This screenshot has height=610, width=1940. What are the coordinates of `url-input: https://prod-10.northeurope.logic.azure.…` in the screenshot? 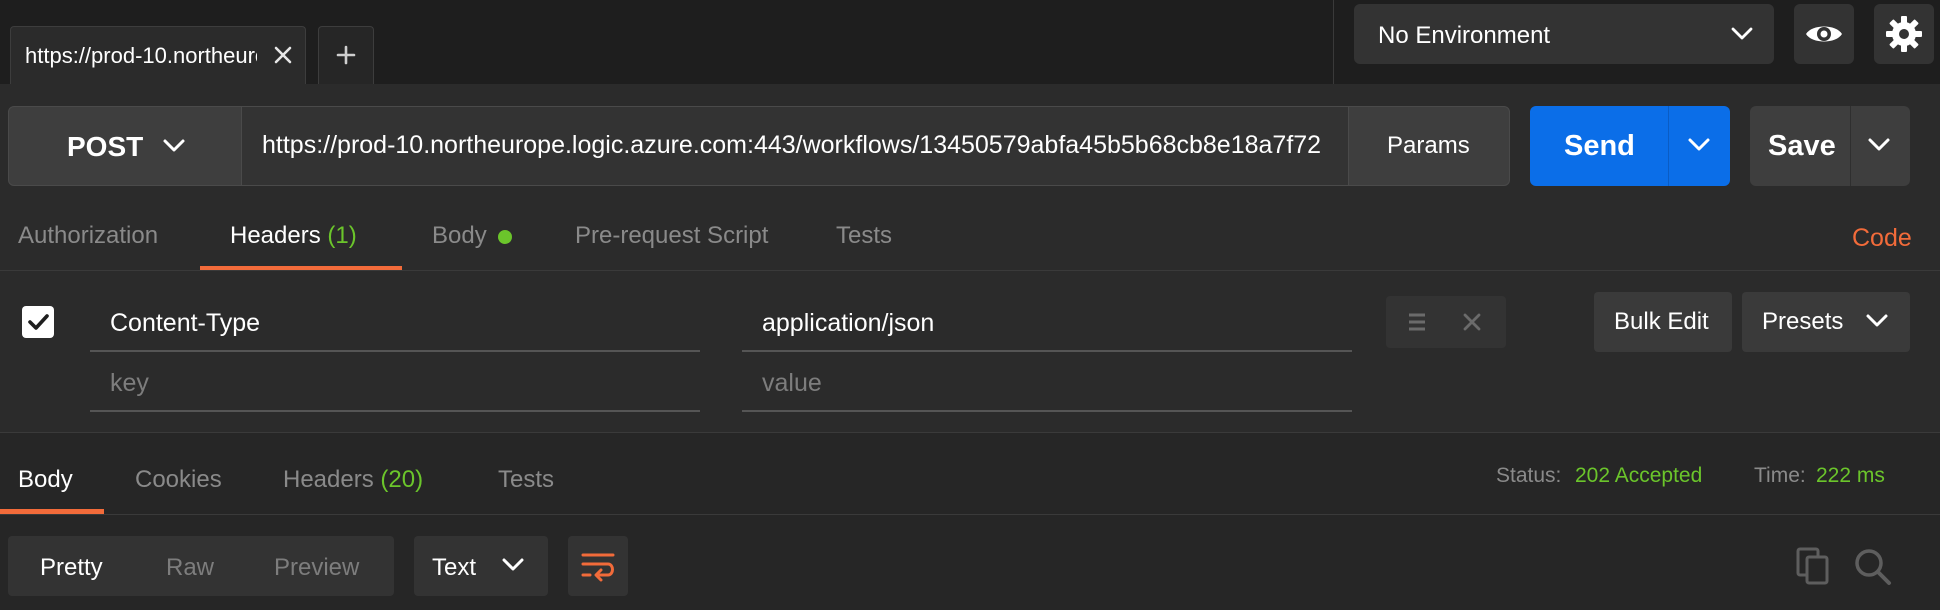 It's located at (795, 146).